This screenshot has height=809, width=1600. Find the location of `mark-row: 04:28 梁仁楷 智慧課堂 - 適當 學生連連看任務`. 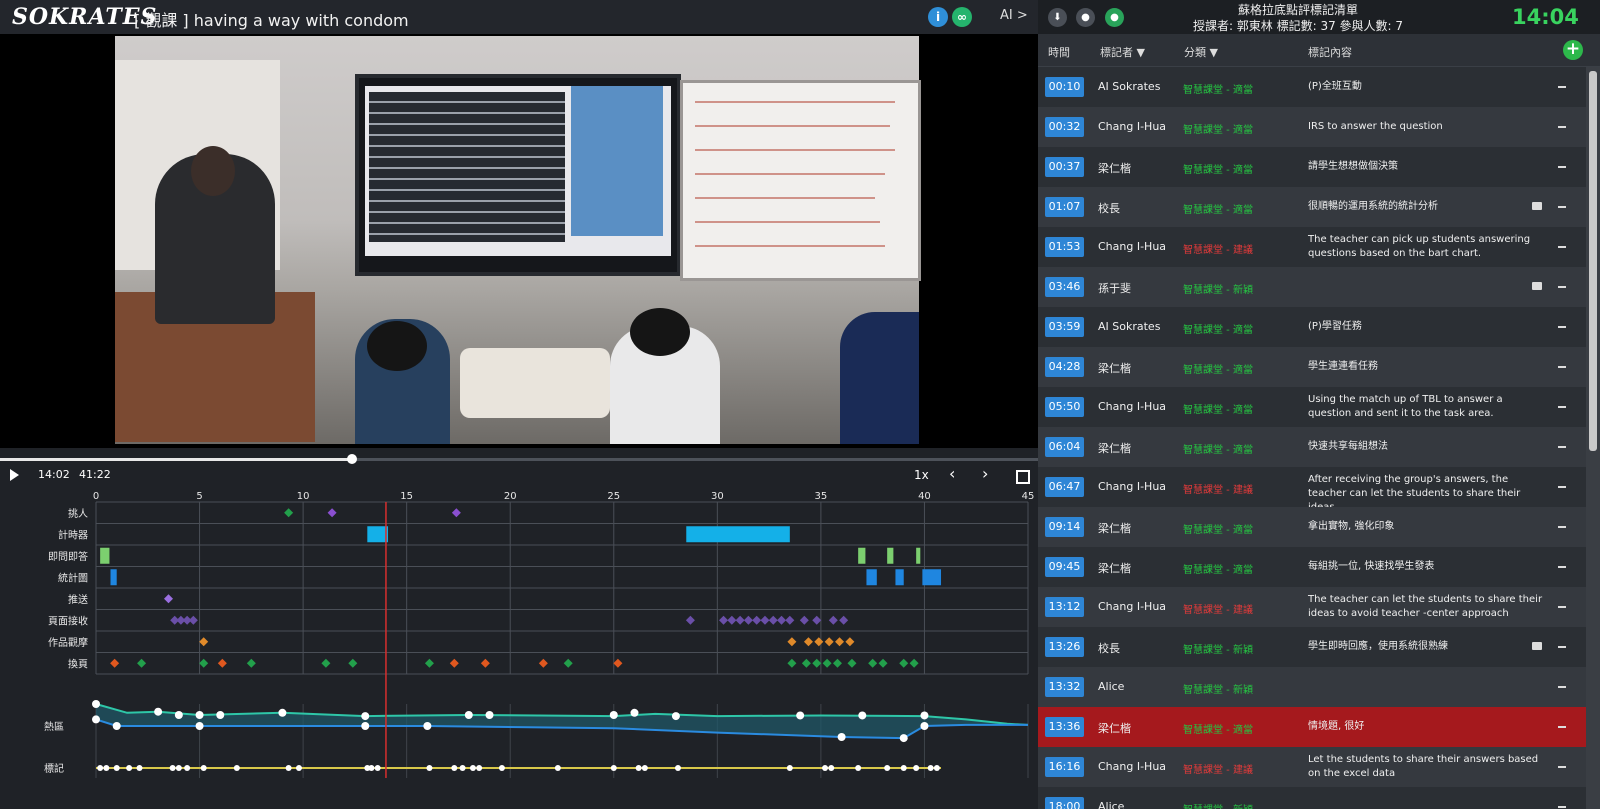

mark-row: 04:28 梁仁楷 智慧課堂 - 適當 學生連連看任務 is located at coordinates (1312, 367).